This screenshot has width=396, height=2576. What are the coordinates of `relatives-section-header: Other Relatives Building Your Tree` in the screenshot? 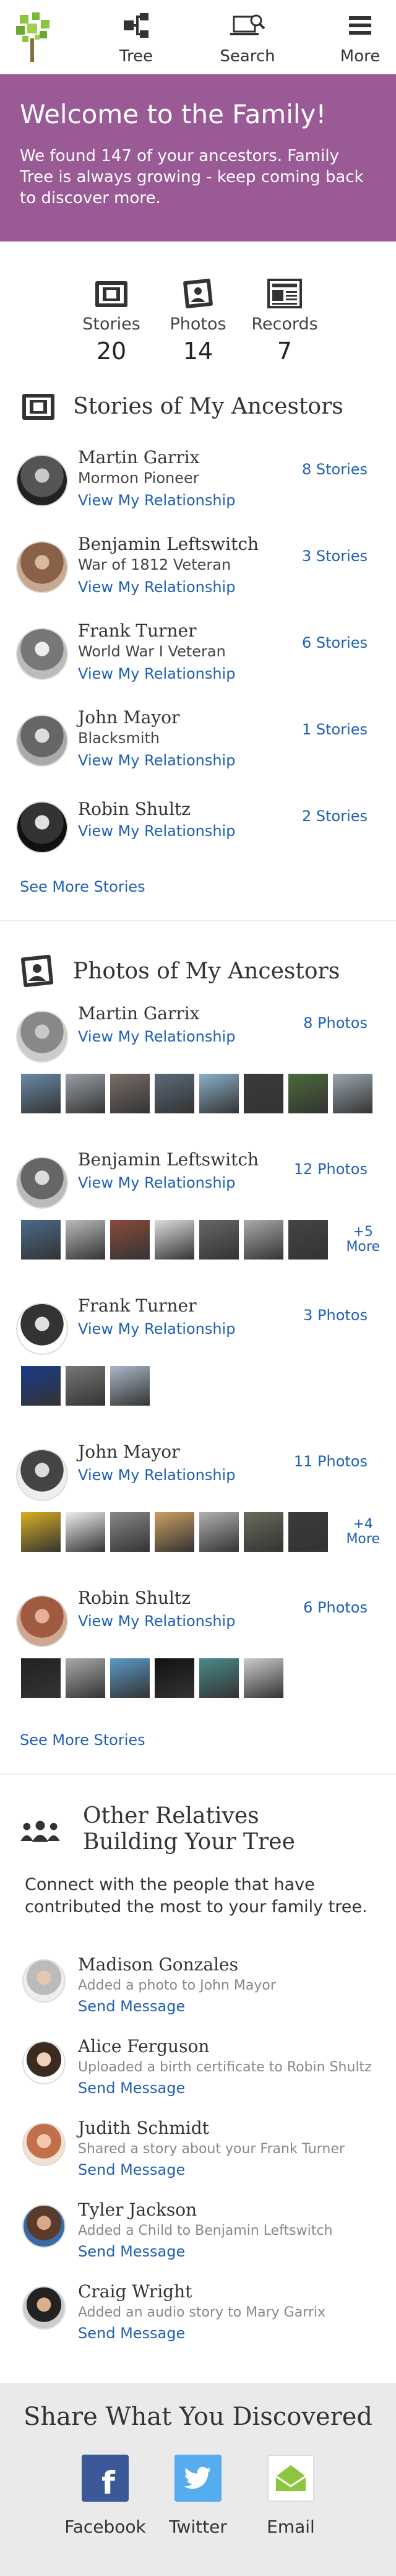 It's located at (198, 1829).